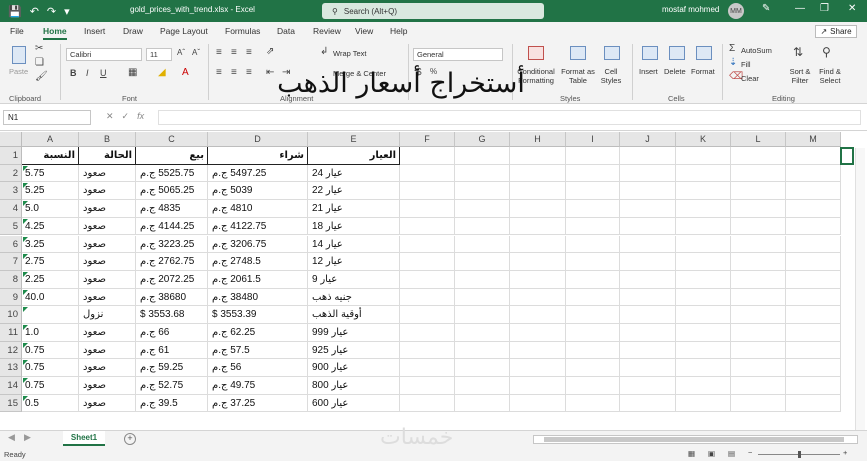 Image resolution: width=867 pixels, height=461 pixels. I want to click on tab-help: Help, so click(398, 31).